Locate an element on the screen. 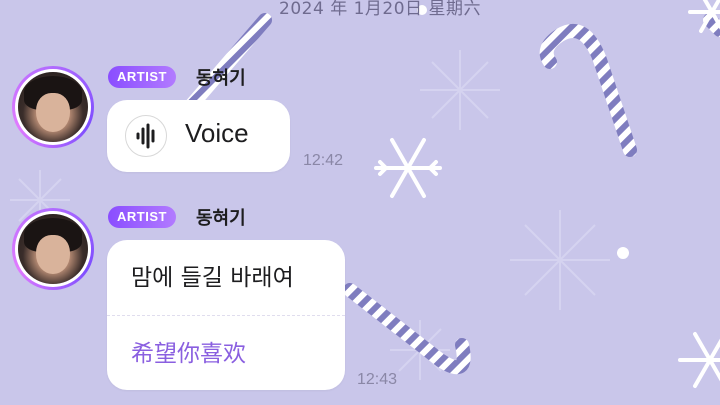 The image size is (720, 405). translation-divider is located at coordinates (226, 315).